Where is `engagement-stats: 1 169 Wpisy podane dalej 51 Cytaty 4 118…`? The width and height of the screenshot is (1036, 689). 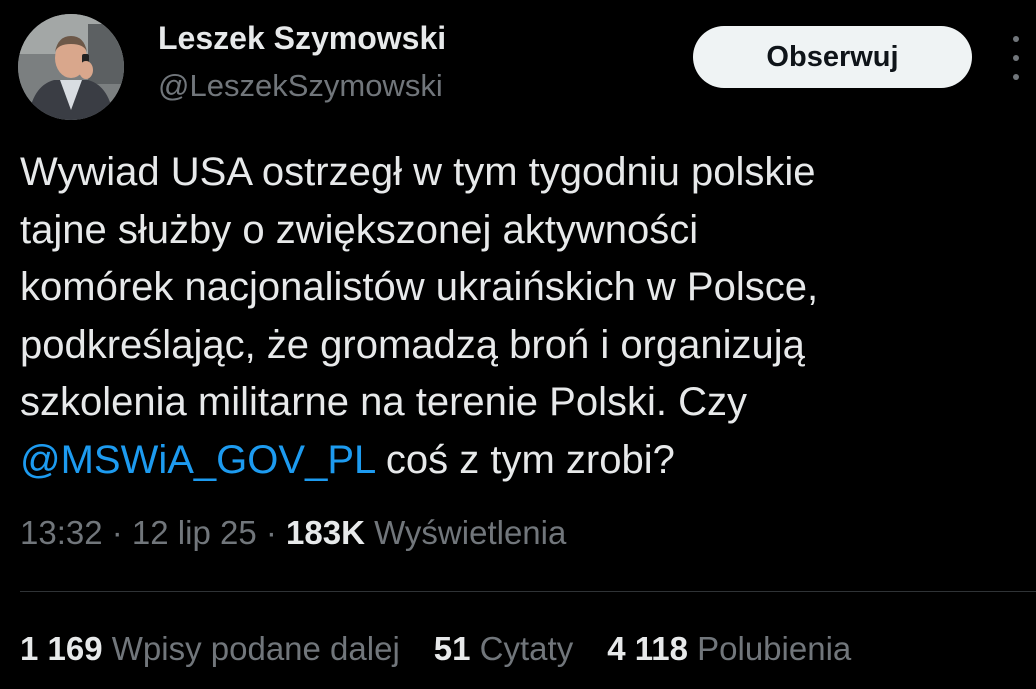
engagement-stats: 1 169 Wpisy podane dalej 51 Cytaty 4 118… is located at coordinates (452, 649).